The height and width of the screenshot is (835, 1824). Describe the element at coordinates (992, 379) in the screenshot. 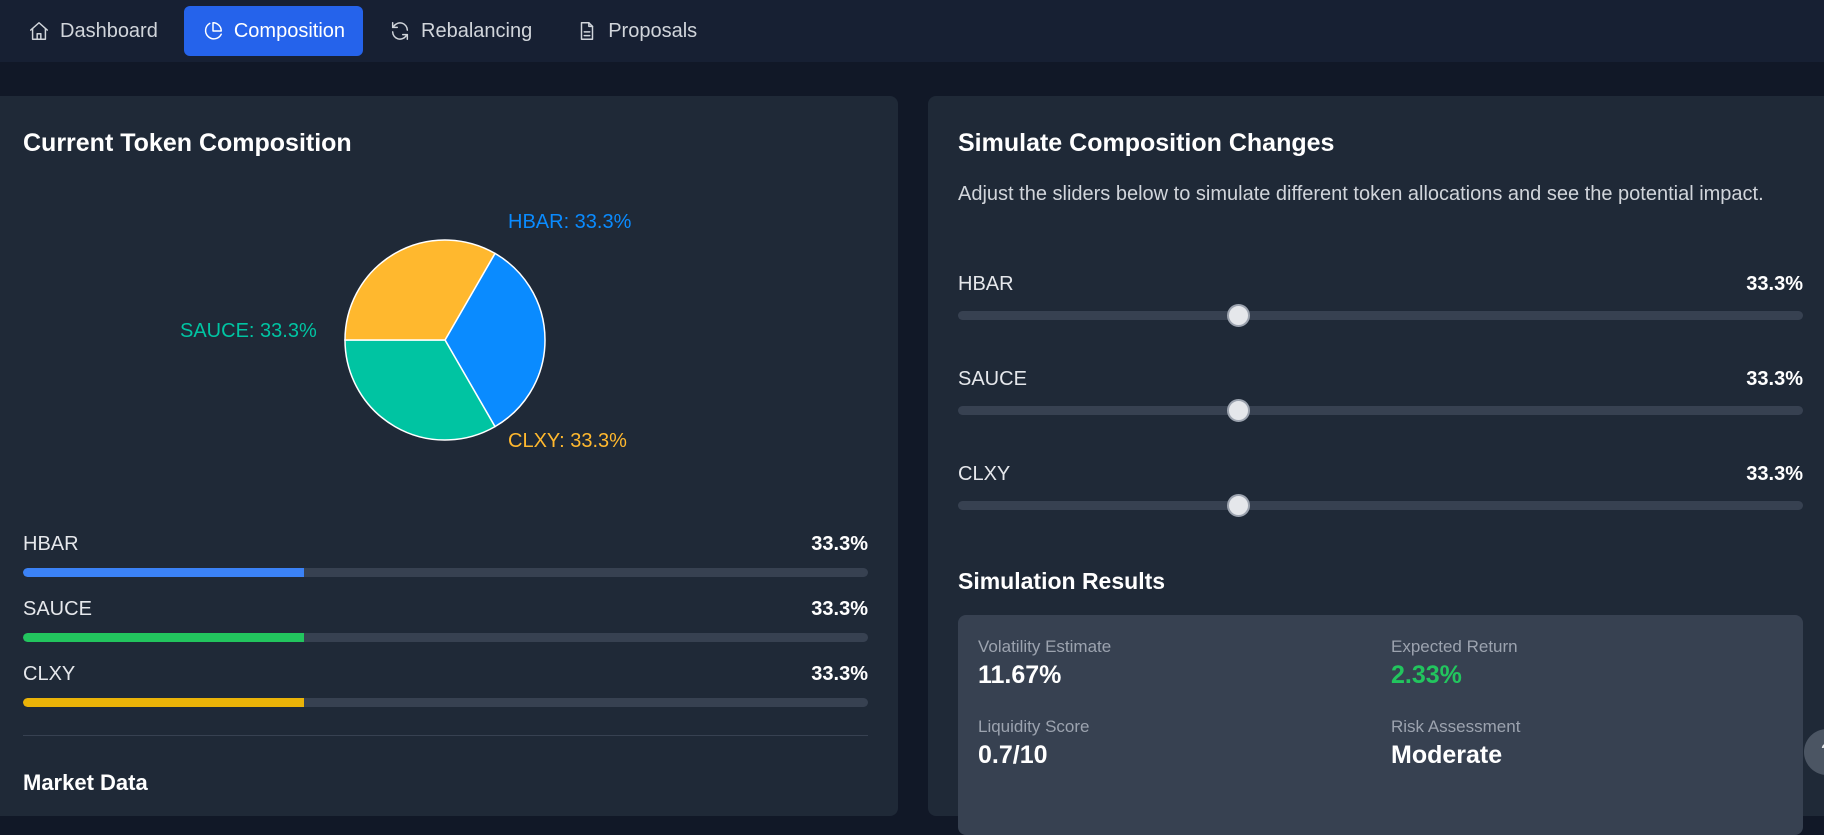

I see `slider-label: SAUCE` at that location.